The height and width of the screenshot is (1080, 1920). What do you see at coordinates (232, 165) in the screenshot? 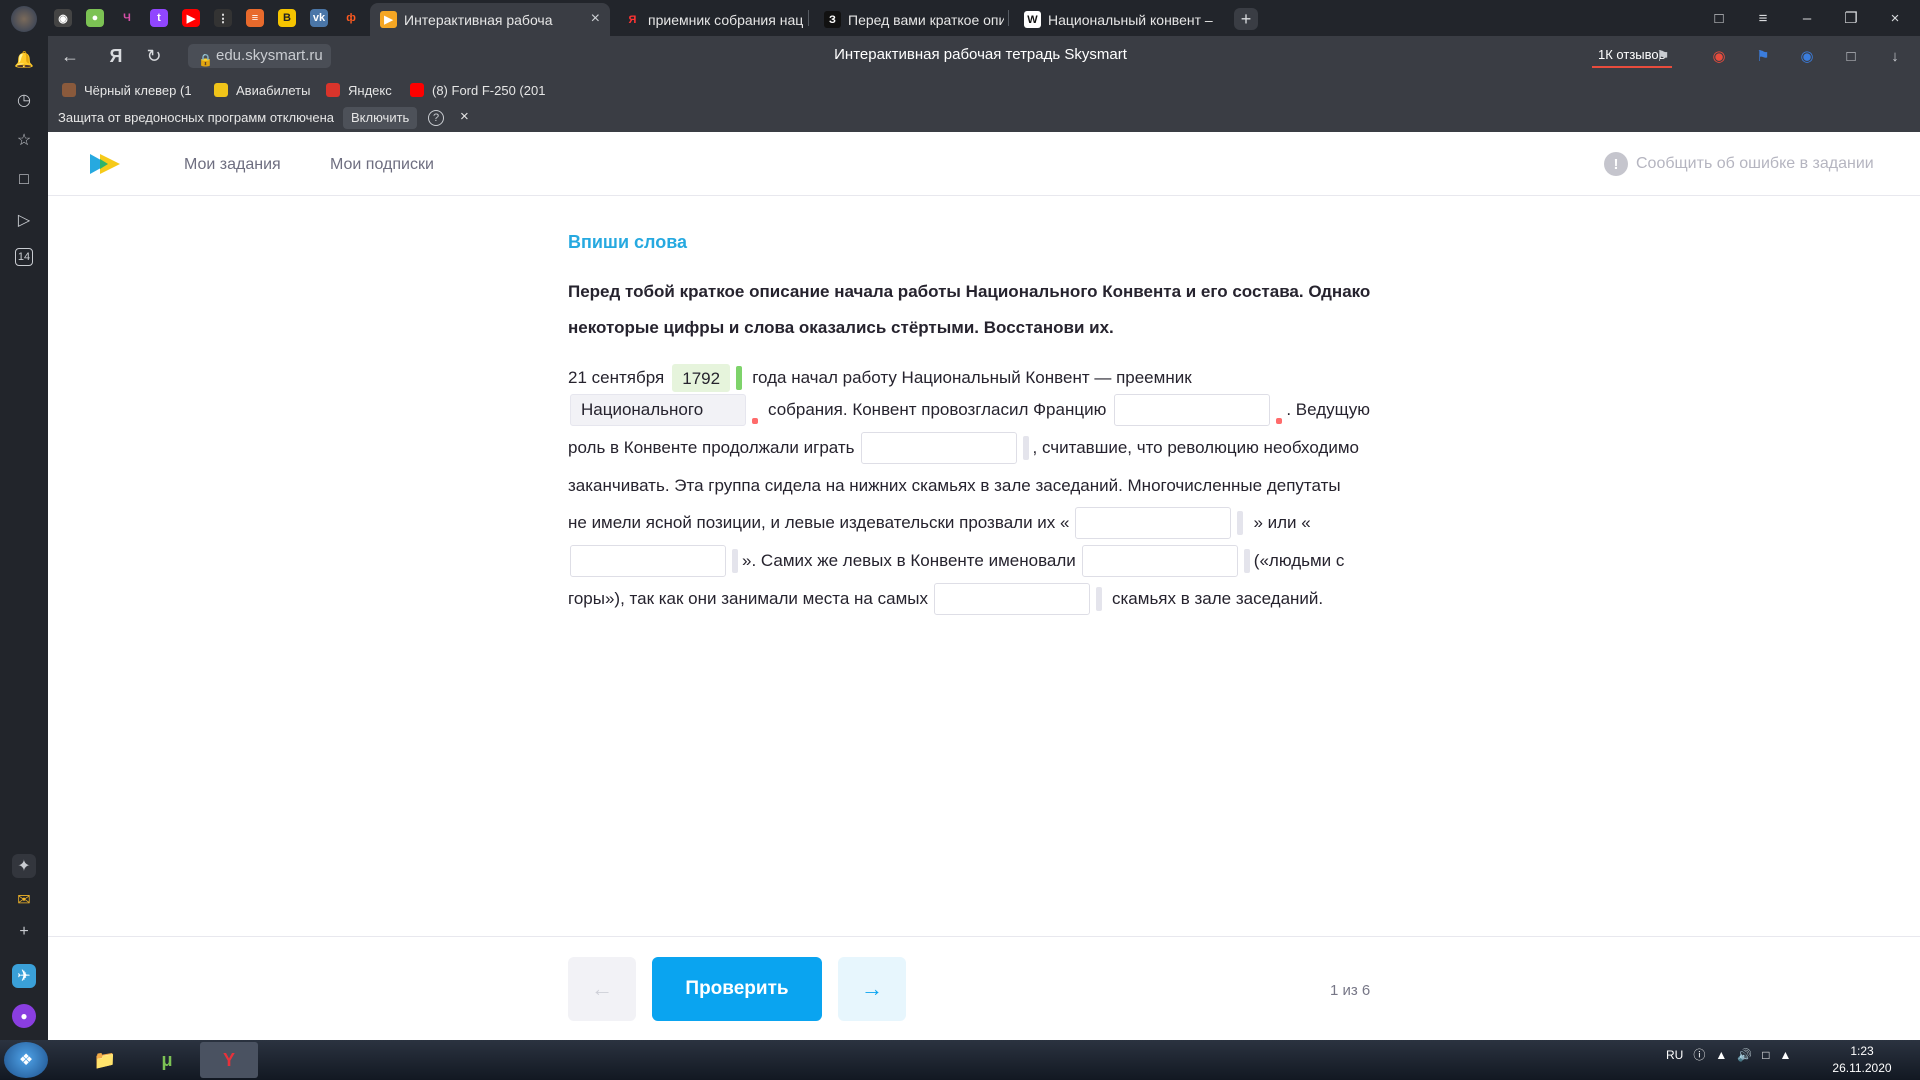
I see `nav-my-tasks: Мои задания` at bounding box center [232, 165].